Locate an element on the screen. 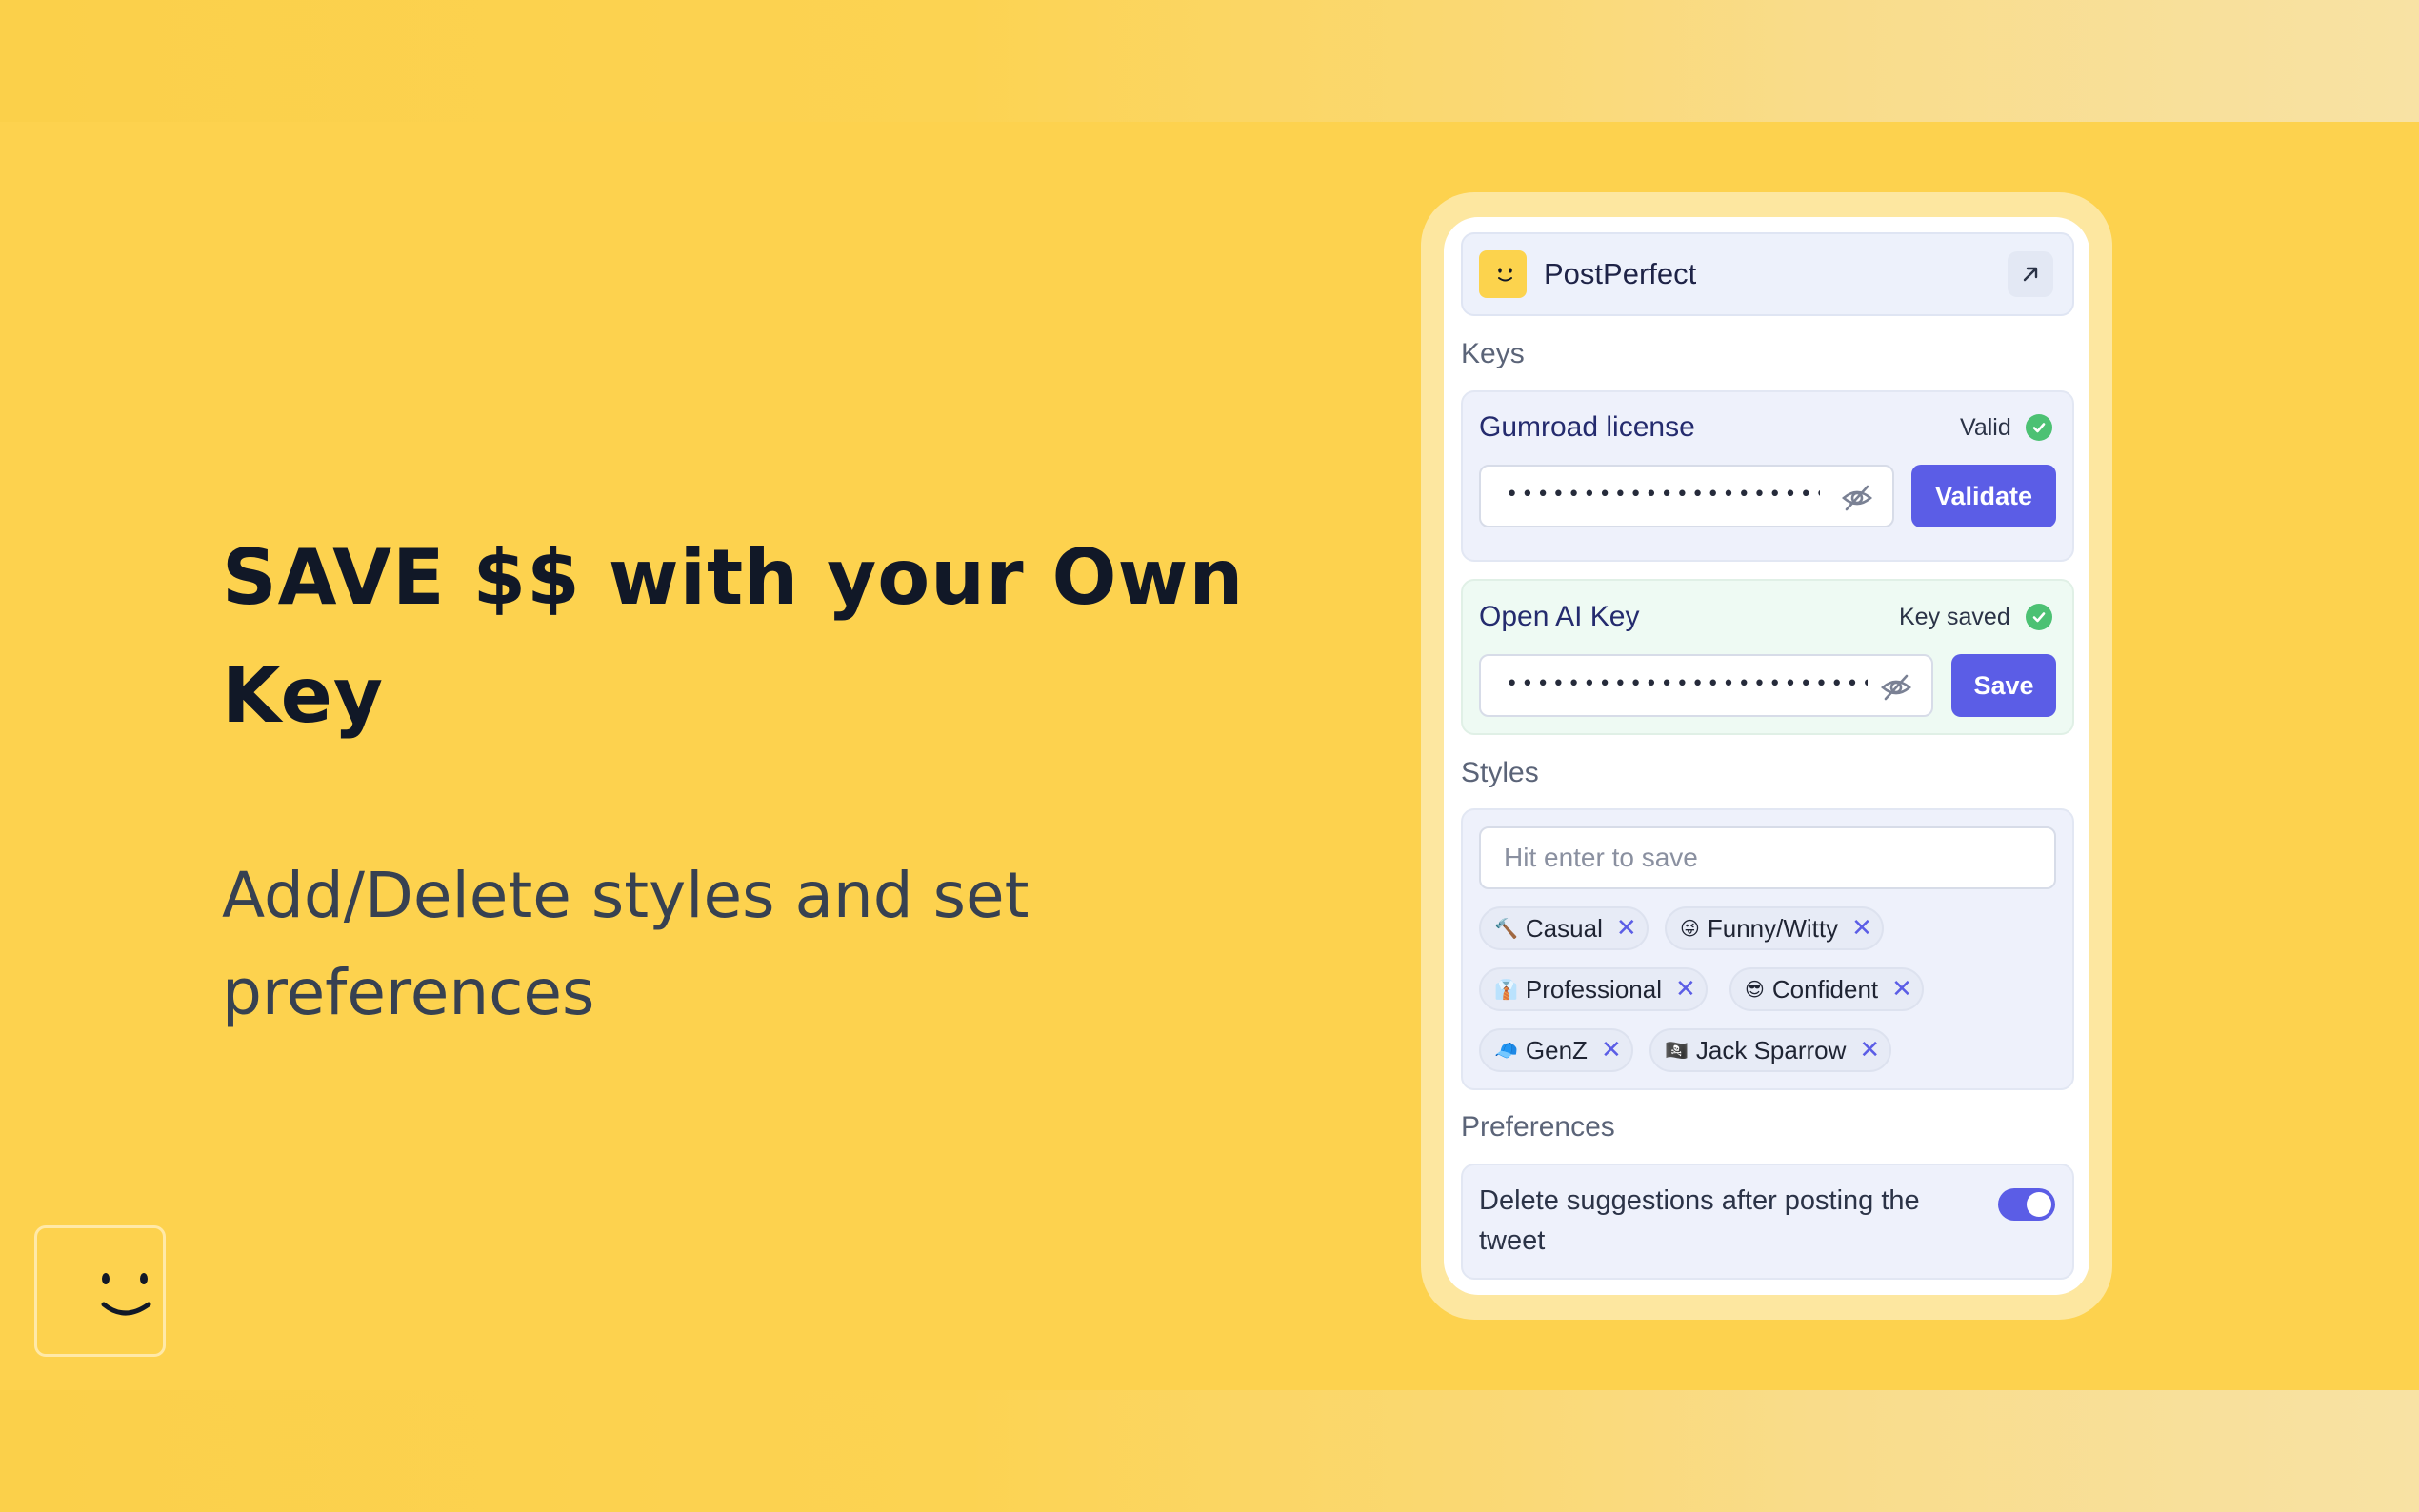 The width and height of the screenshot is (2419, 1512). keys-section-label: Keys is located at coordinates (1493, 353).